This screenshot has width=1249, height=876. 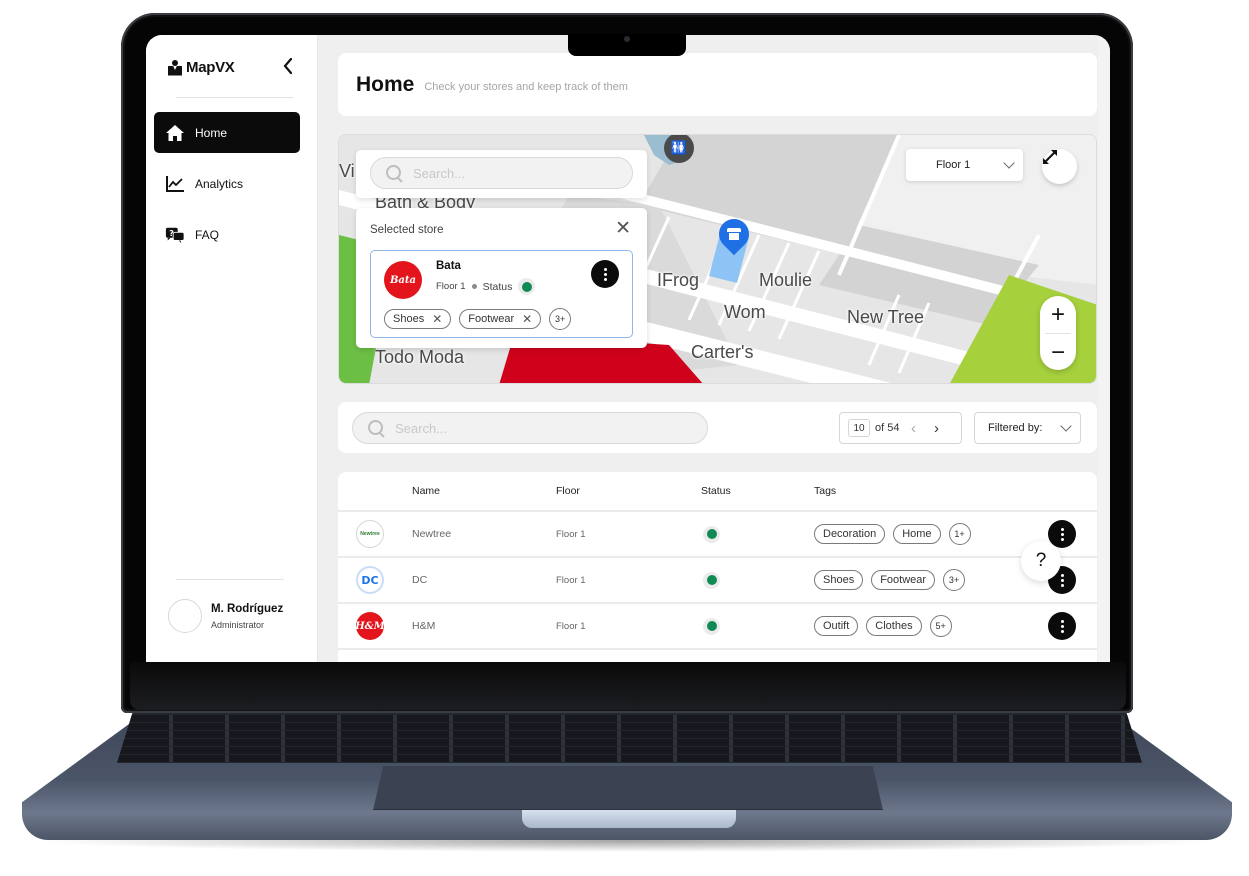 I want to click on column-header-tags: Tags, so click(x=930, y=491).